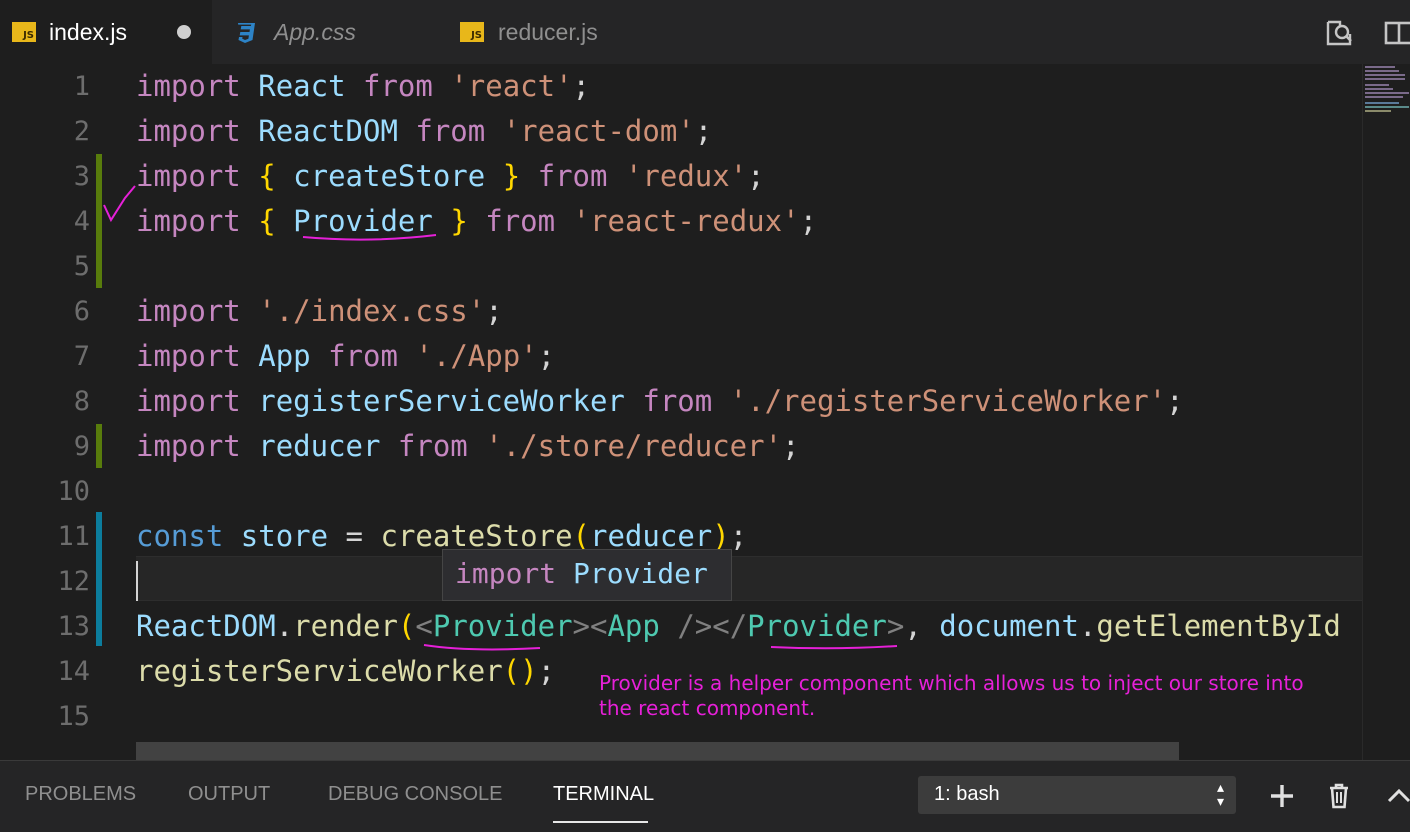 The height and width of the screenshot is (832, 1410). I want to click on line-number: 12, so click(73, 581).